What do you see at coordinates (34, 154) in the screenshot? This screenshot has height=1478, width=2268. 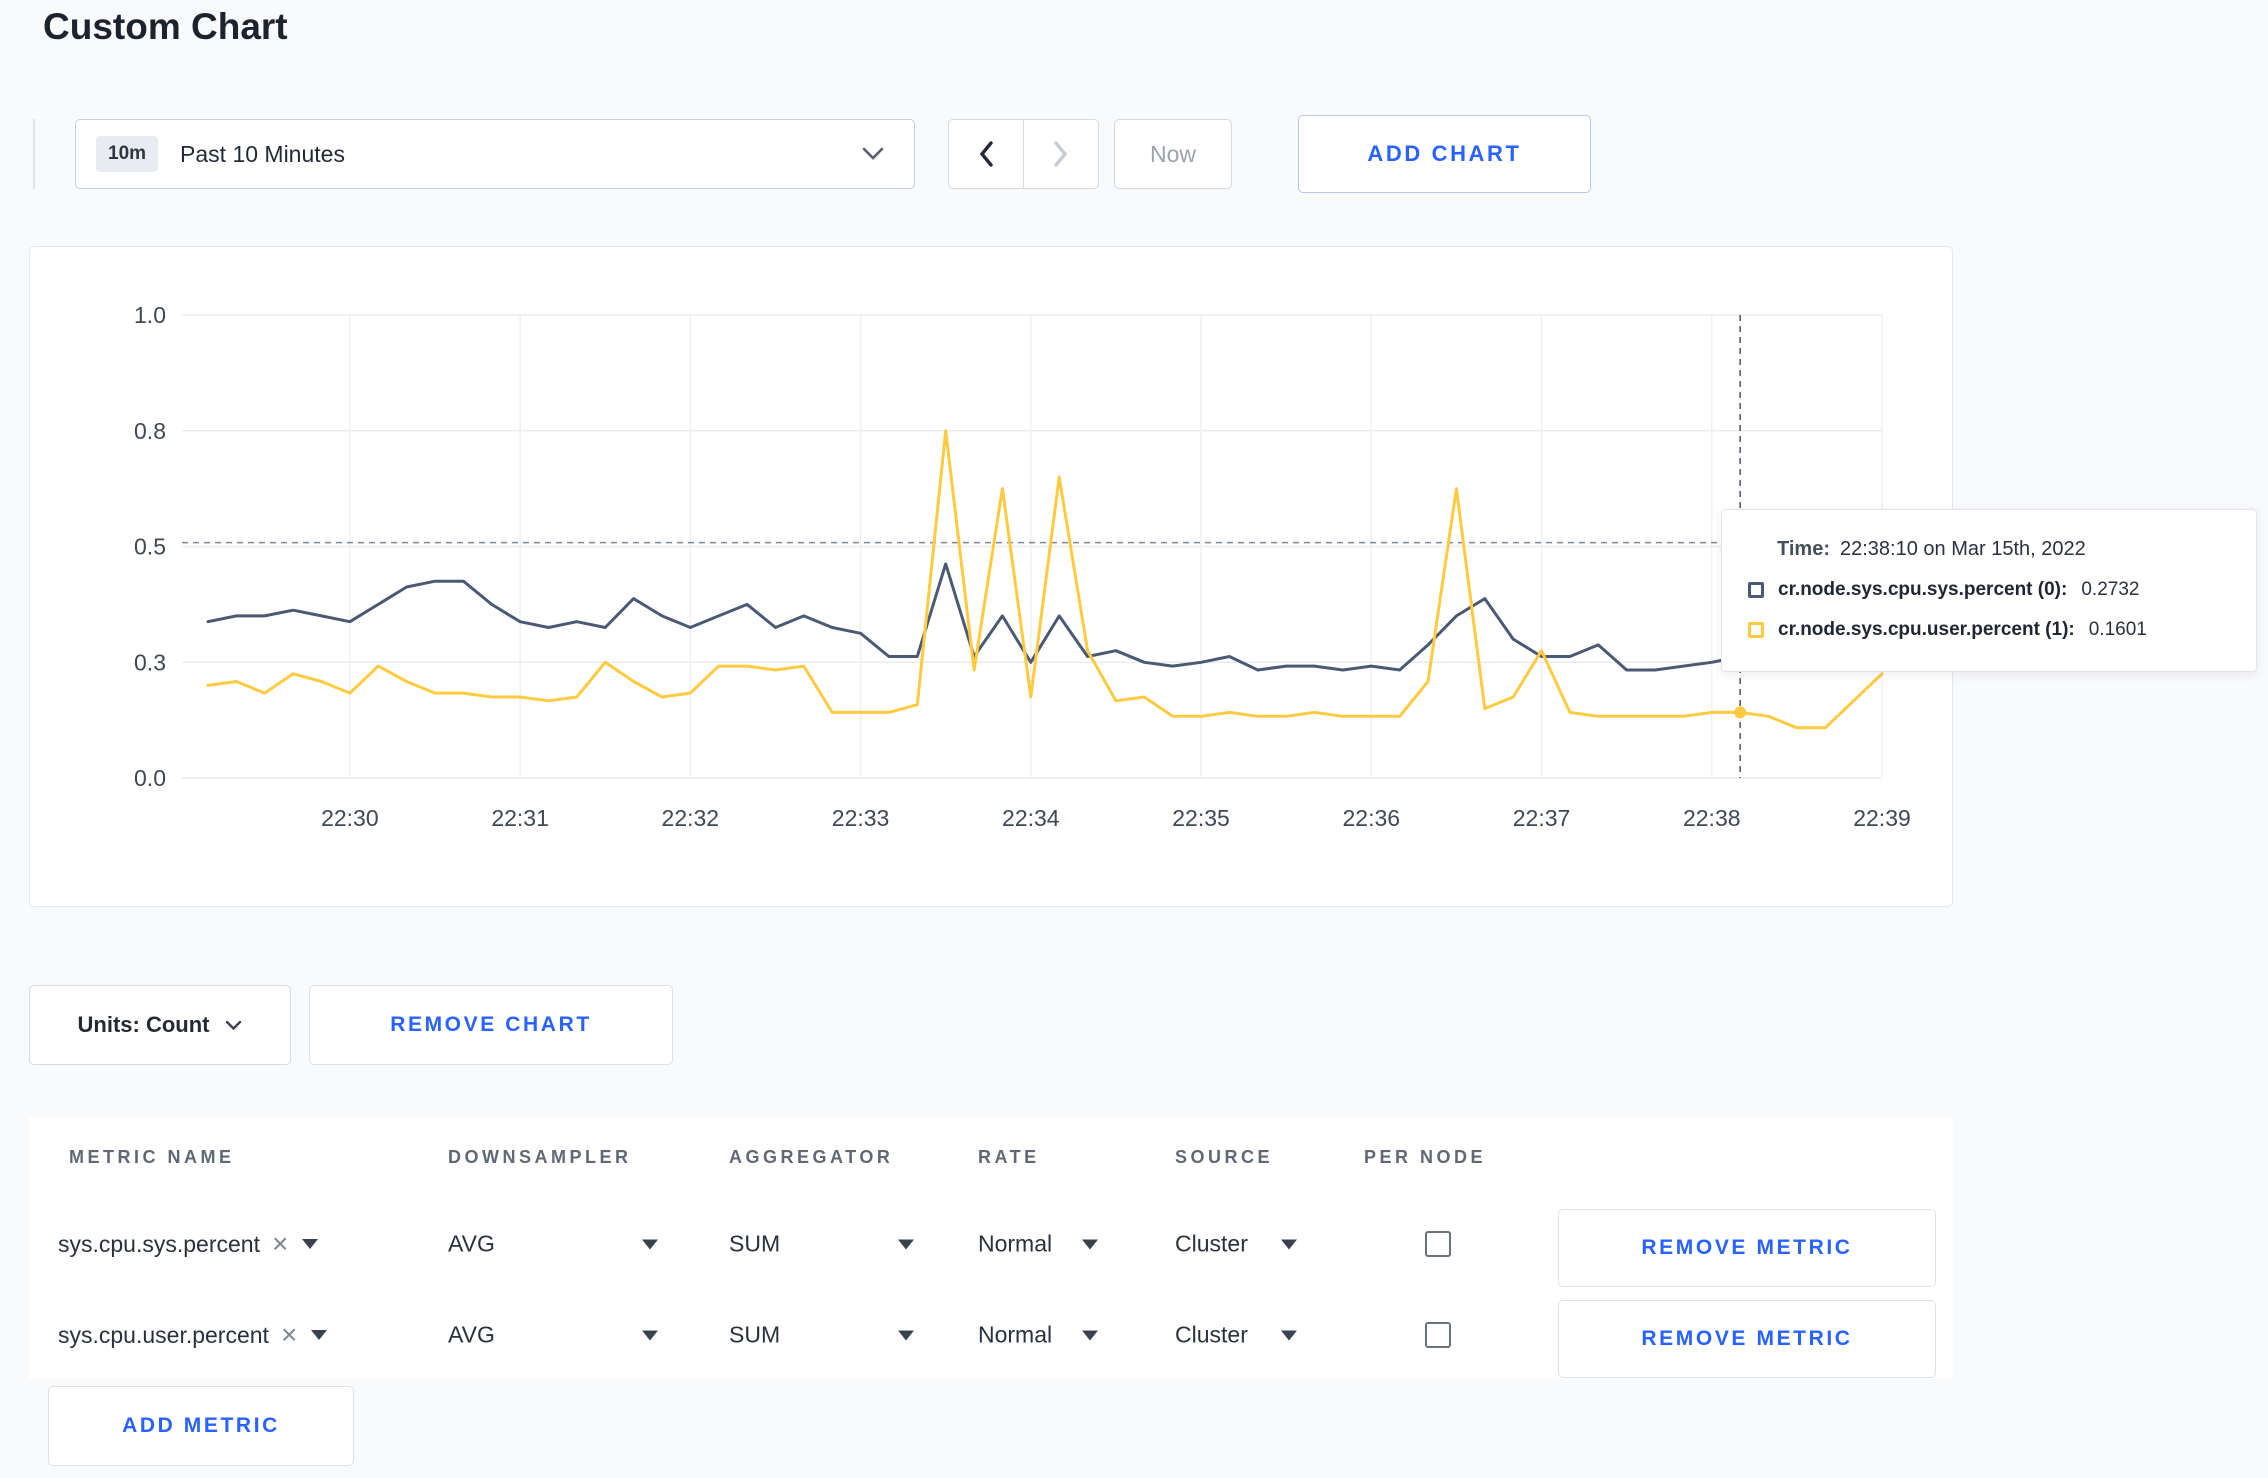 I see `toolbar-divider` at bounding box center [34, 154].